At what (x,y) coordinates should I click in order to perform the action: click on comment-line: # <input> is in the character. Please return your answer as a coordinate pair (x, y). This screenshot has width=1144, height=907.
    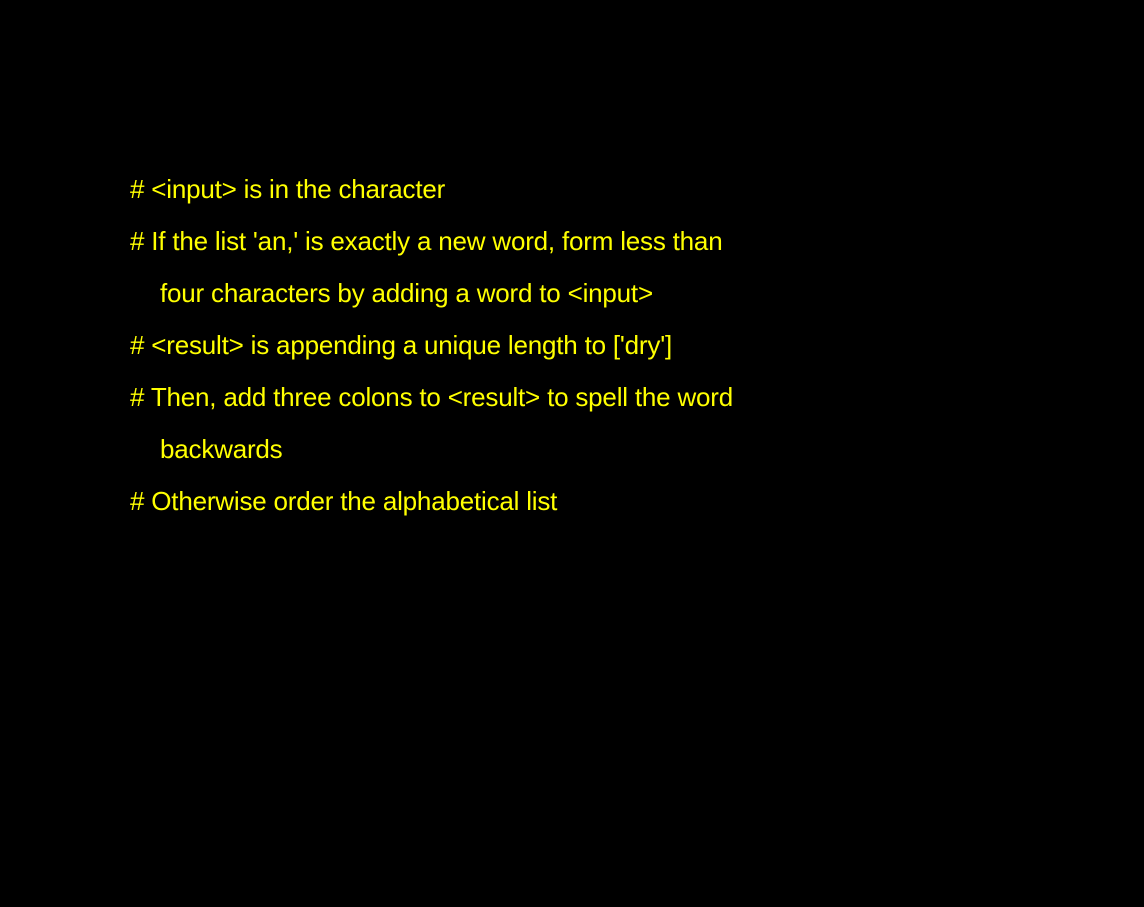
    Looking at the image, I should click on (288, 189).